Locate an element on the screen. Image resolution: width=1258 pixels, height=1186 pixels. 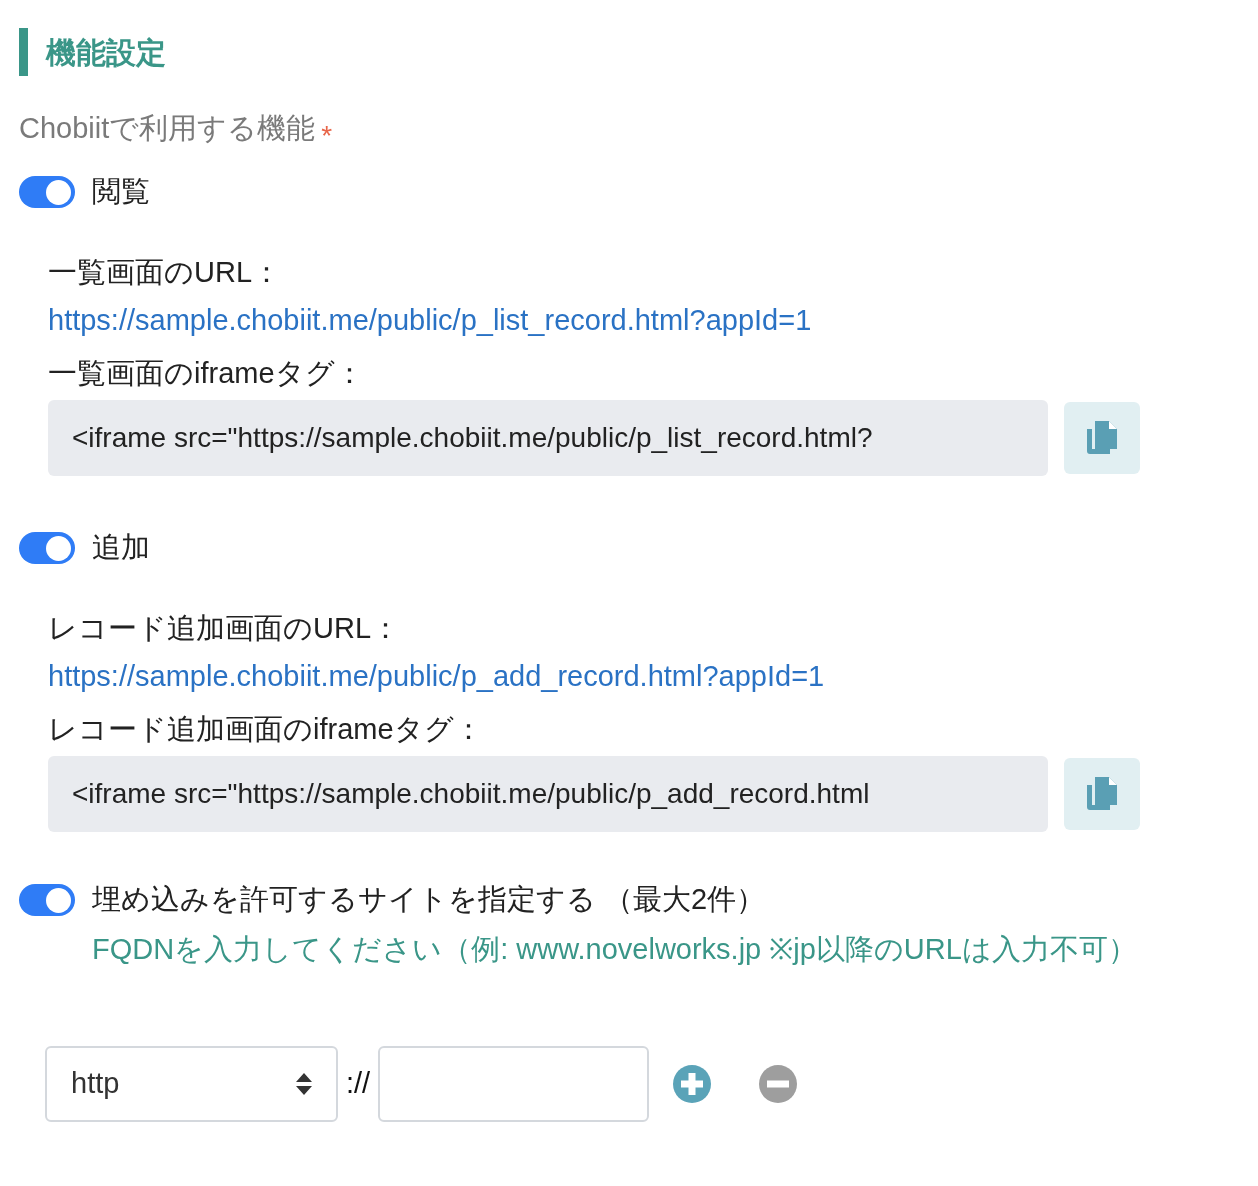
toggle-label: 閲覧 is located at coordinates (121, 192).